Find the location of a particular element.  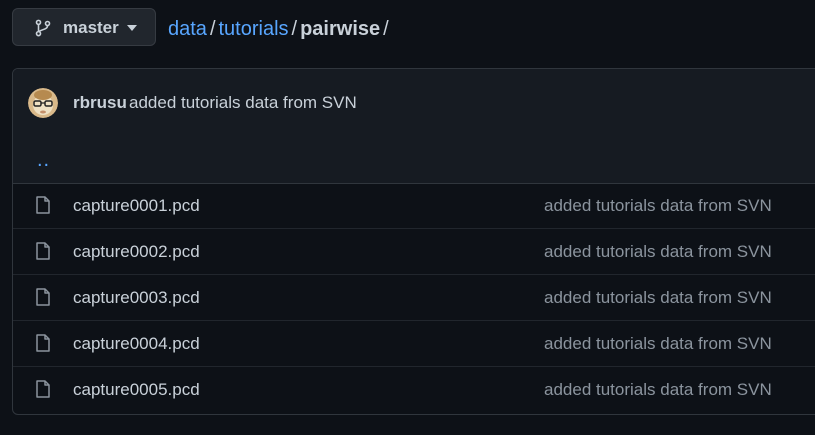

file-name-link: capture0003.pcd is located at coordinates (136, 298).